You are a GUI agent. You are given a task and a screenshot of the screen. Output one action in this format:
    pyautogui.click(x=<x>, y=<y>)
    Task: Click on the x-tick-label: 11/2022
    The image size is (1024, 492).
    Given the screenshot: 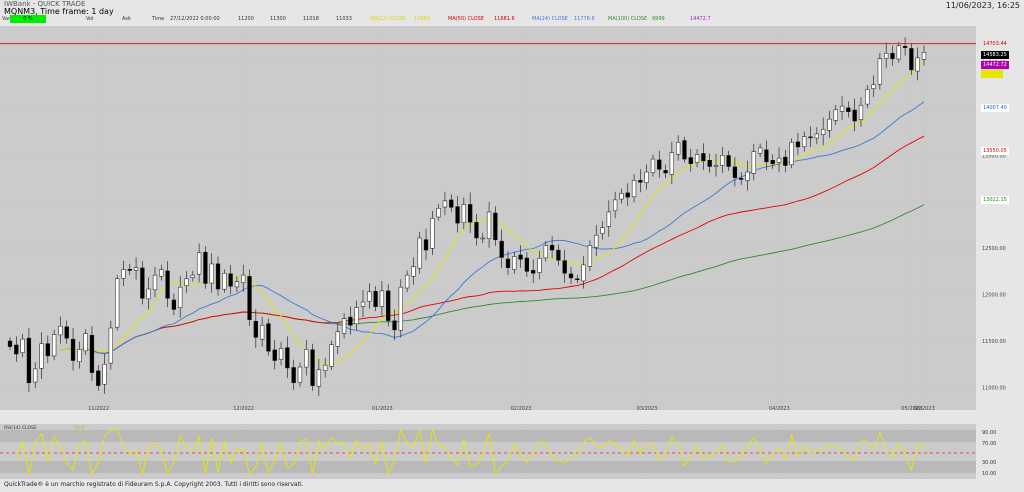 What is the action you would take?
    pyautogui.click(x=98, y=408)
    